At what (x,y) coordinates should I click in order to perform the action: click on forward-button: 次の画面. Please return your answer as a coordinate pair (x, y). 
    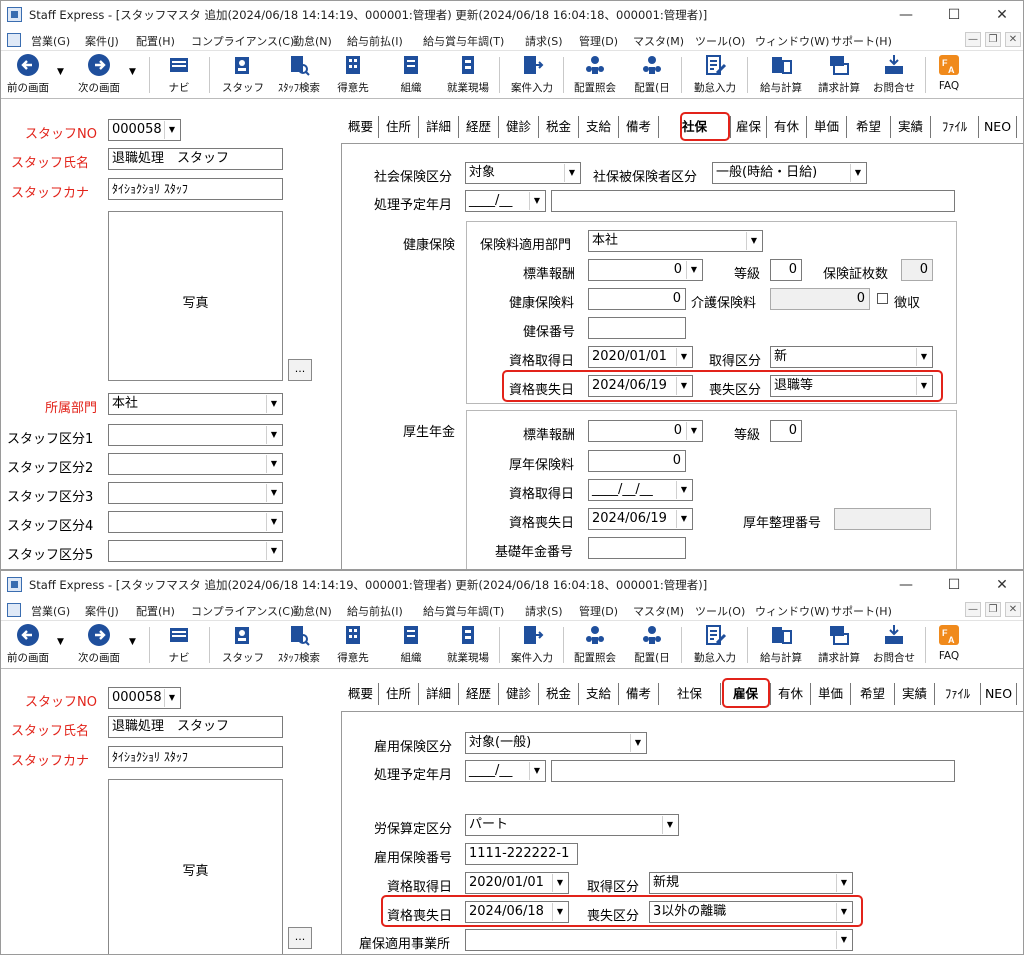
    Looking at the image, I should click on (99, 75).